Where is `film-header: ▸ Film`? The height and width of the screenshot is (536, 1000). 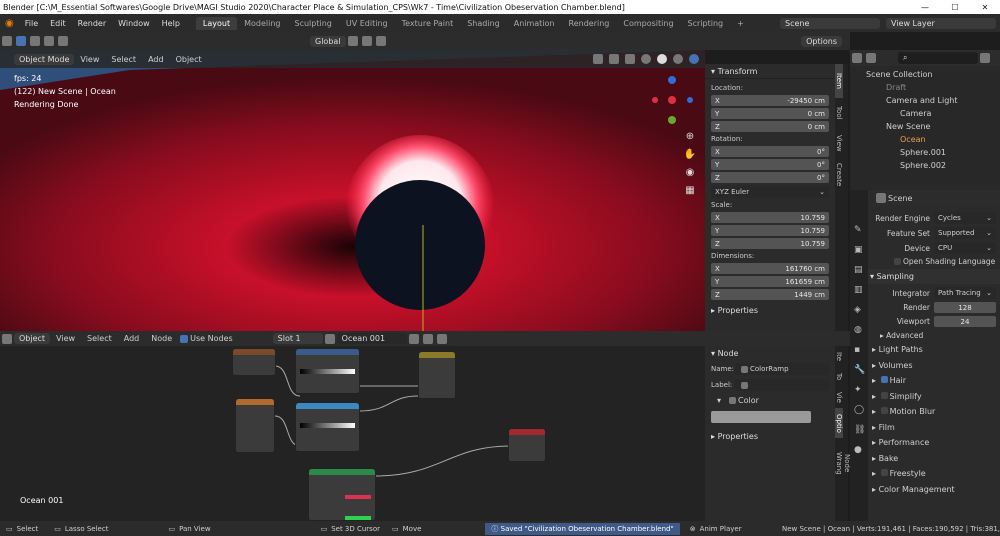
film-header: ▸ Film is located at coordinates (934, 428).